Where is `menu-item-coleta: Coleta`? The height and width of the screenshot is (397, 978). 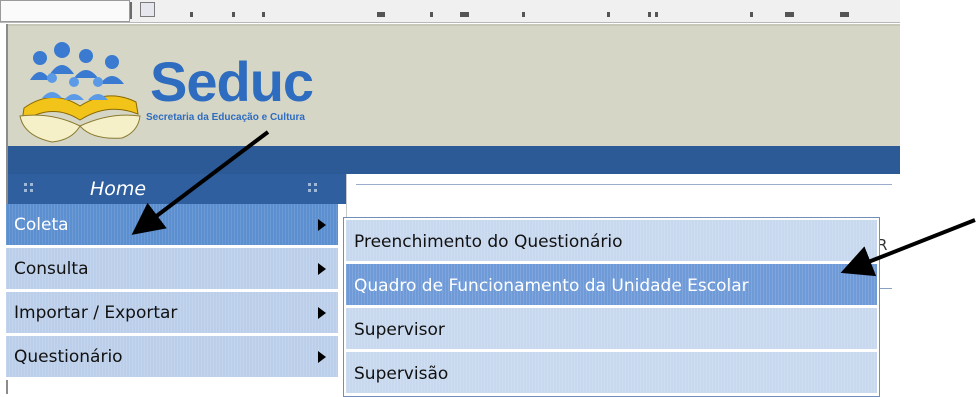
menu-item-coleta: Coleta is located at coordinates (172, 226).